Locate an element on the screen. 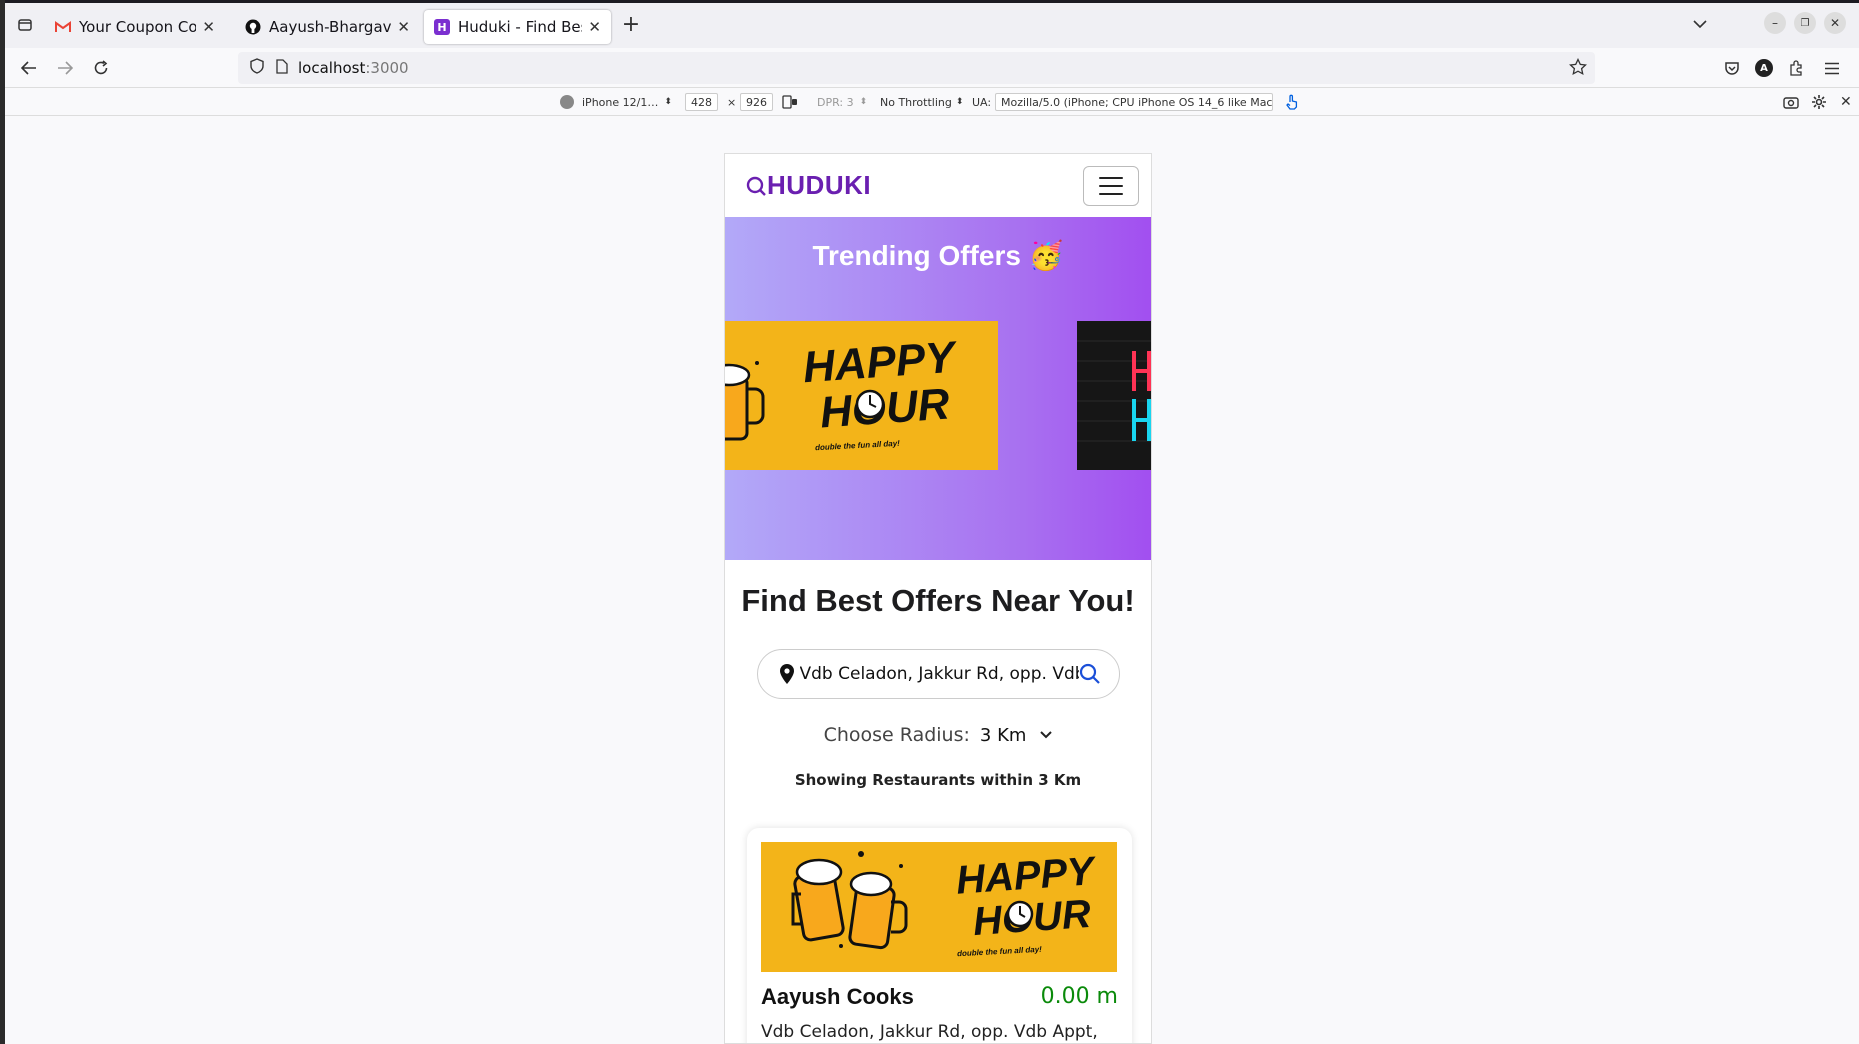  minimize-button: – is located at coordinates (1775, 23).